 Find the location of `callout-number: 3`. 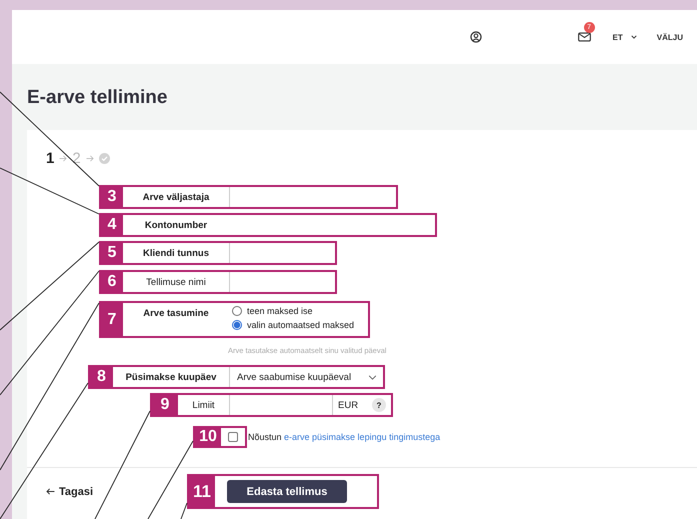

callout-number: 3 is located at coordinates (112, 197).